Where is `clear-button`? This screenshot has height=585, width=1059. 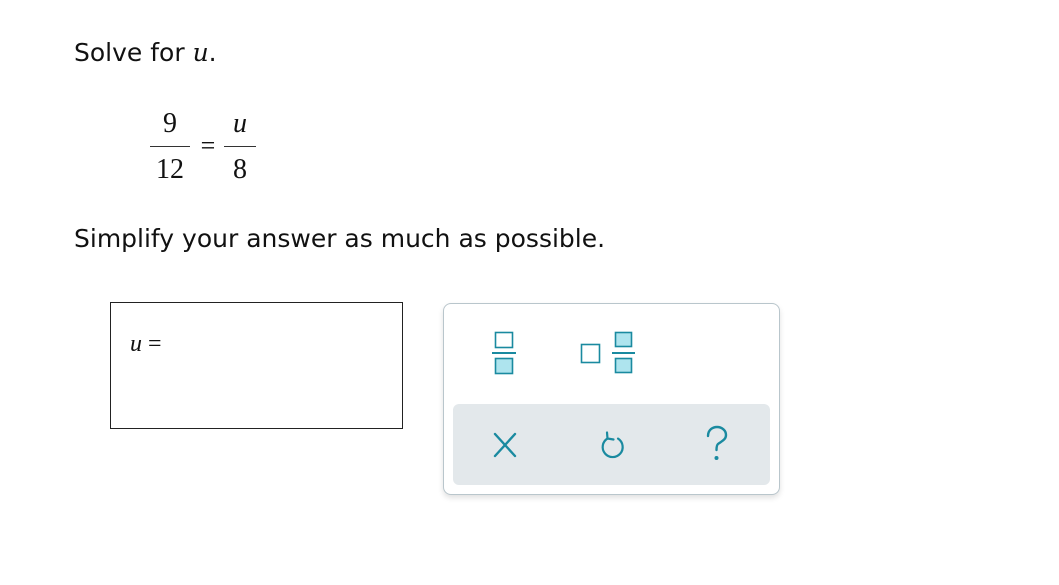
clear-button is located at coordinates (505, 445).